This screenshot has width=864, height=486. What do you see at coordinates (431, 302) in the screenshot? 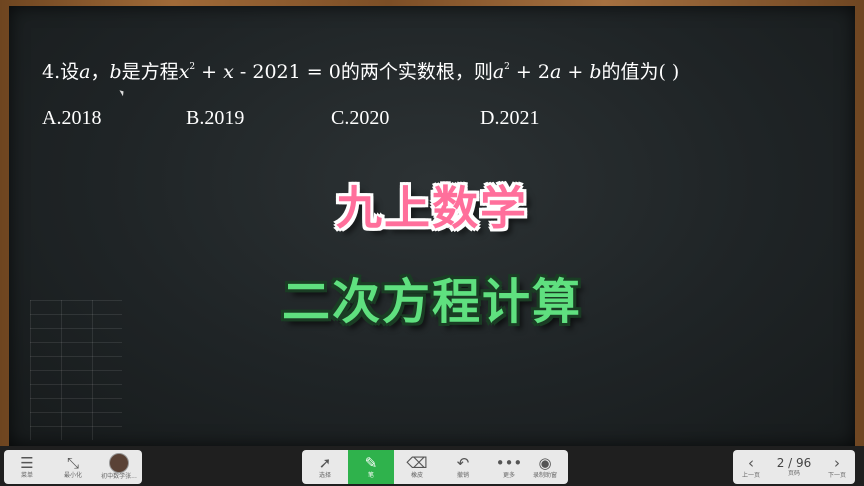
I see `title-sub: 二次方程计算` at bounding box center [431, 302].